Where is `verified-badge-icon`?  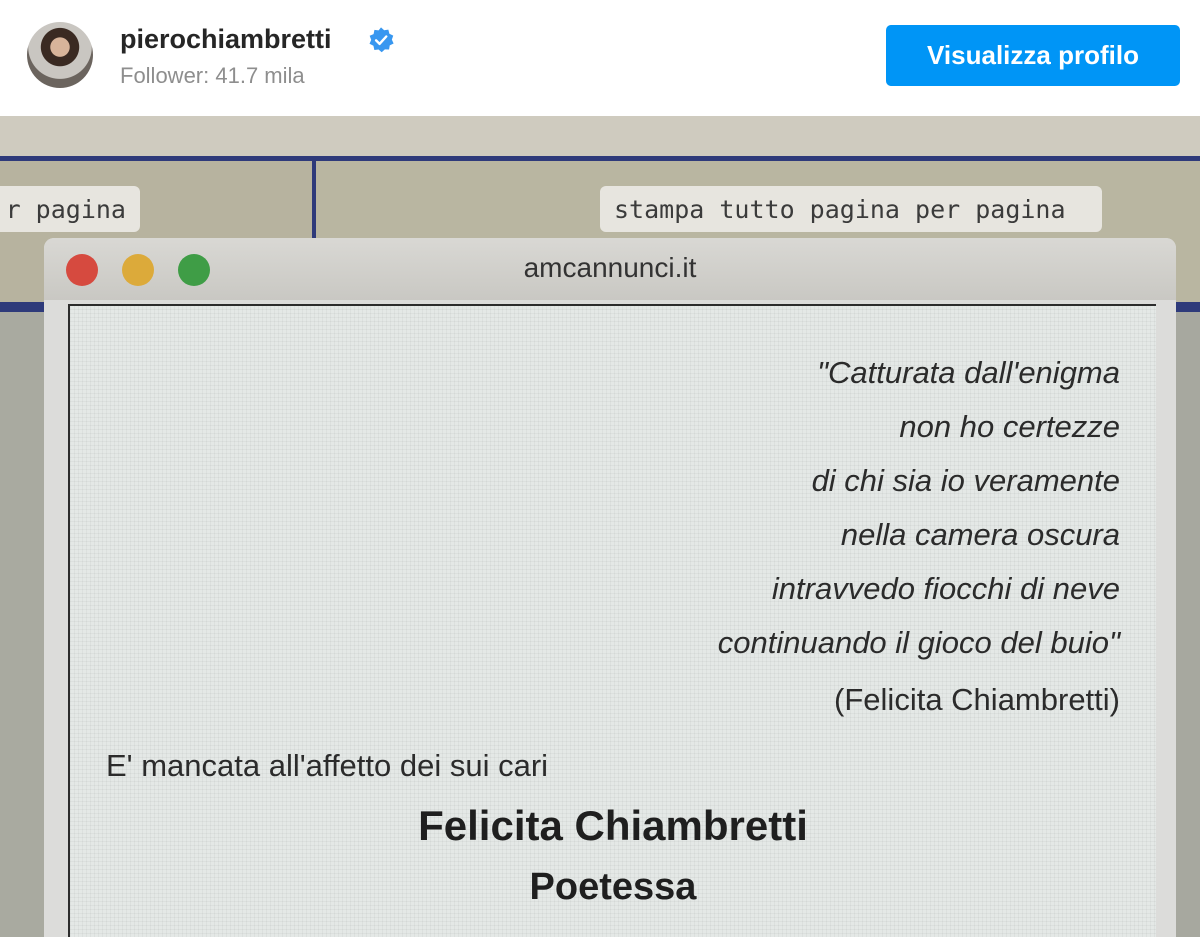 verified-badge-icon is located at coordinates (381, 40).